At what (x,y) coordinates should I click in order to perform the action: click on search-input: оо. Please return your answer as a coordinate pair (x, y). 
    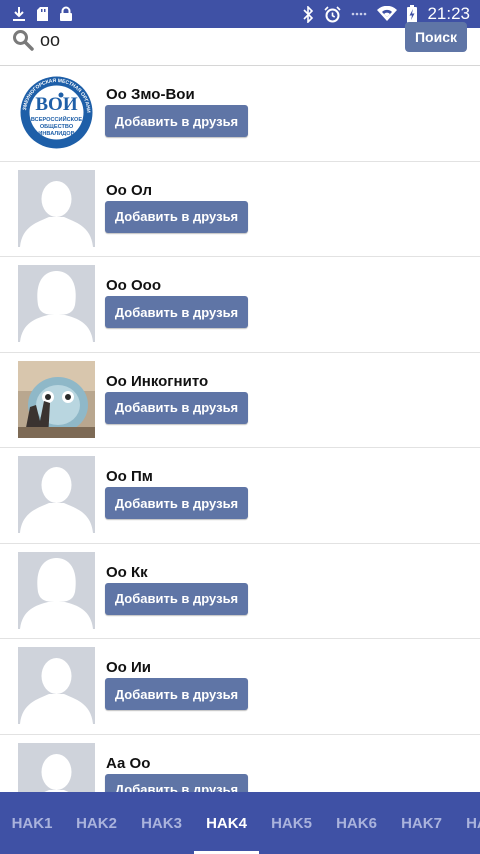
    Looking at the image, I should click on (202, 40).